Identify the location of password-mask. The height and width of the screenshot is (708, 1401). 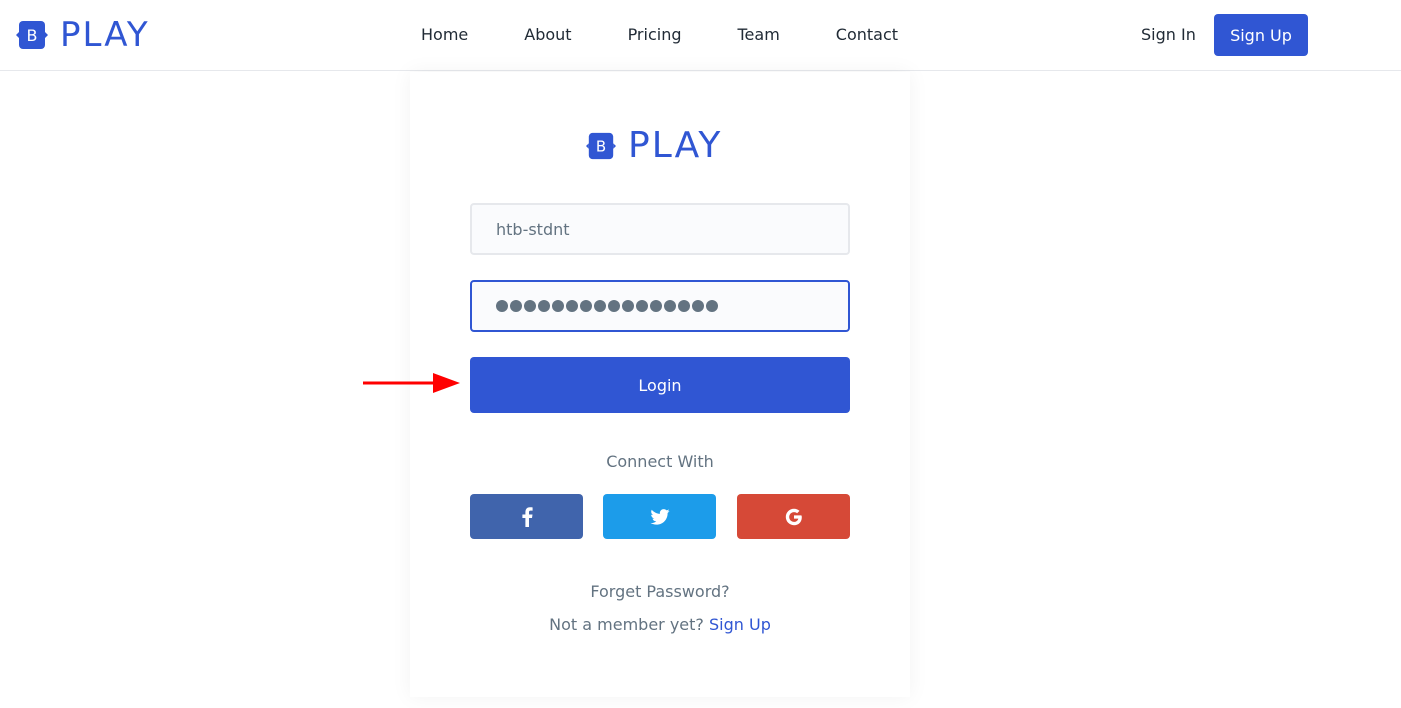
(607, 306).